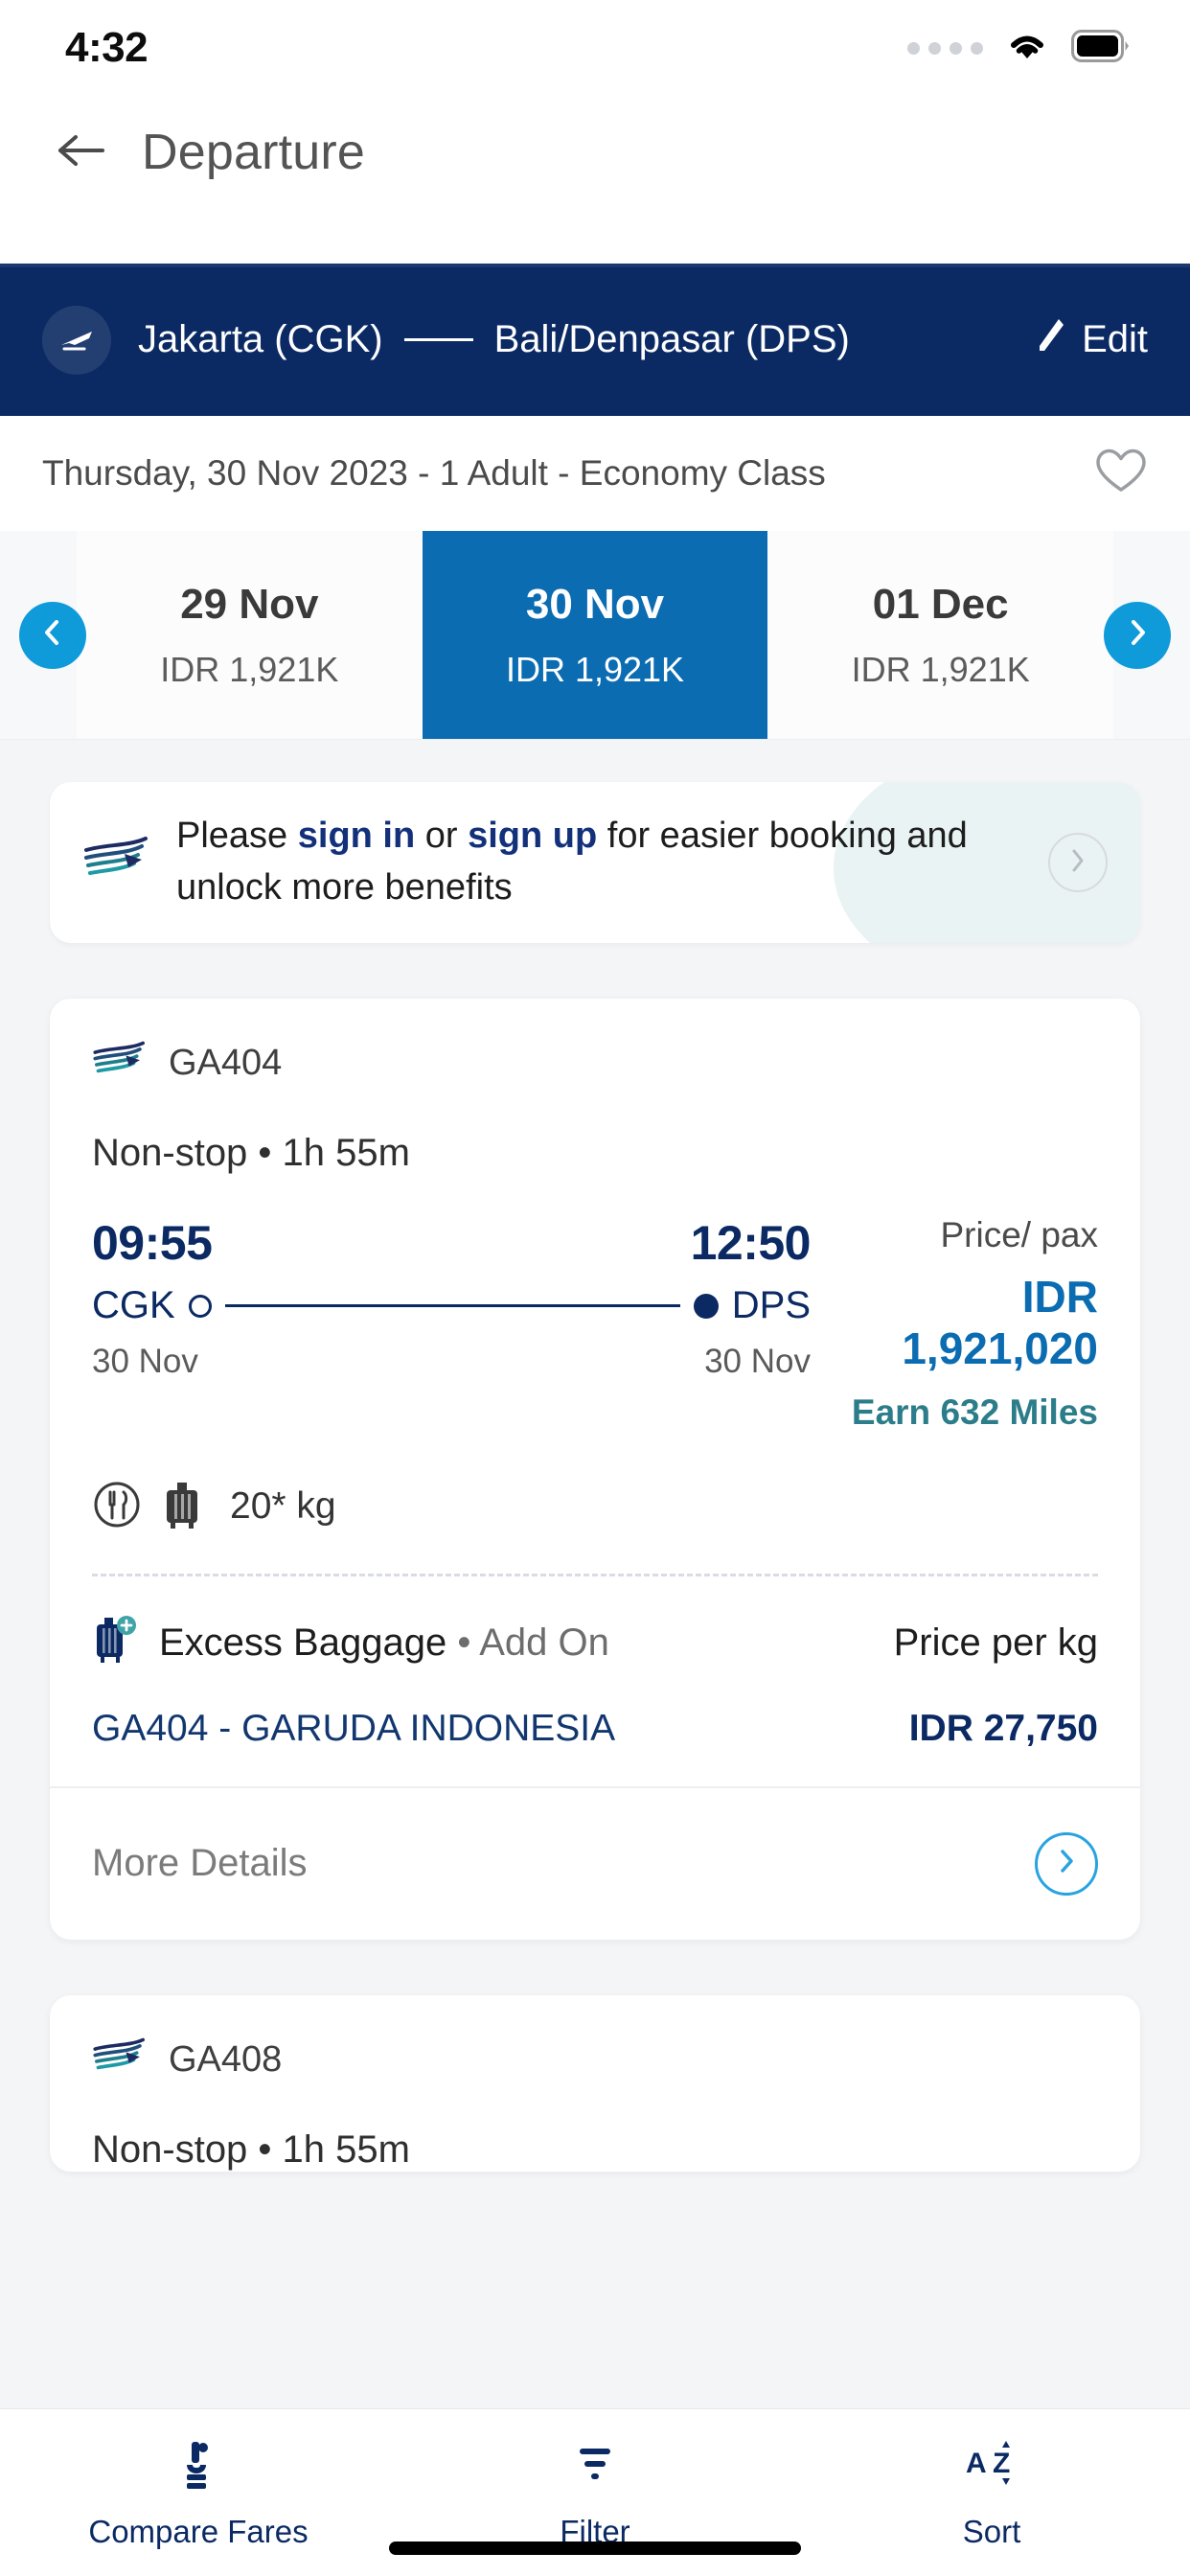  What do you see at coordinates (1060, 1297) in the screenshot?
I see `price-currency: IDR` at bounding box center [1060, 1297].